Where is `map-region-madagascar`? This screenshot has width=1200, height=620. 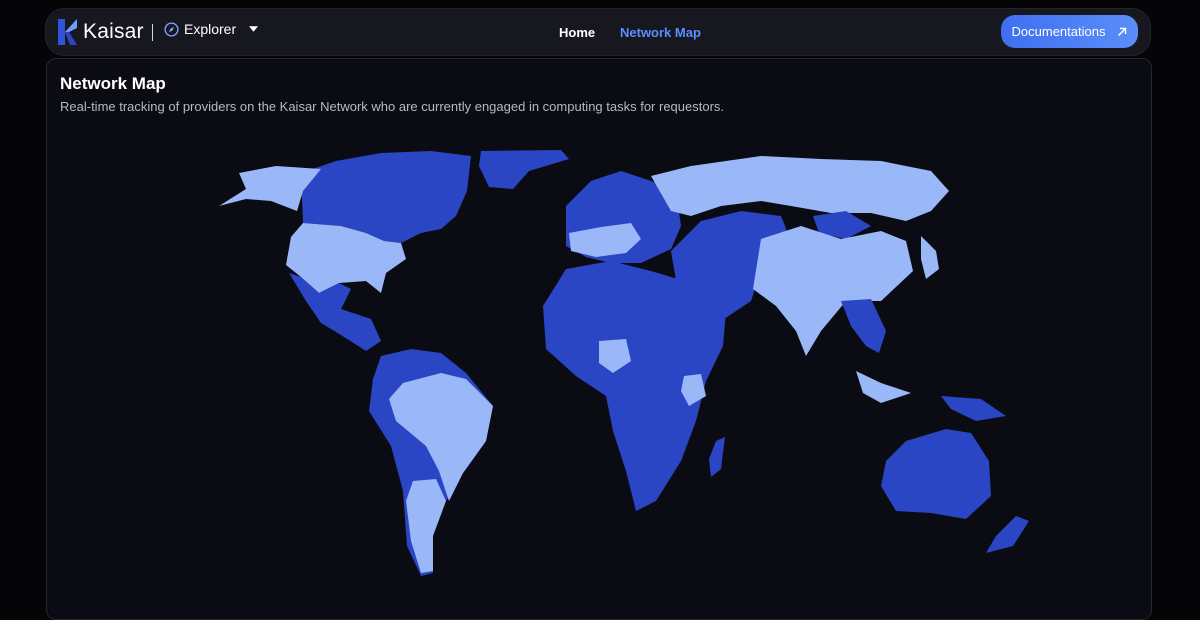
map-region-madagascar is located at coordinates (717, 457).